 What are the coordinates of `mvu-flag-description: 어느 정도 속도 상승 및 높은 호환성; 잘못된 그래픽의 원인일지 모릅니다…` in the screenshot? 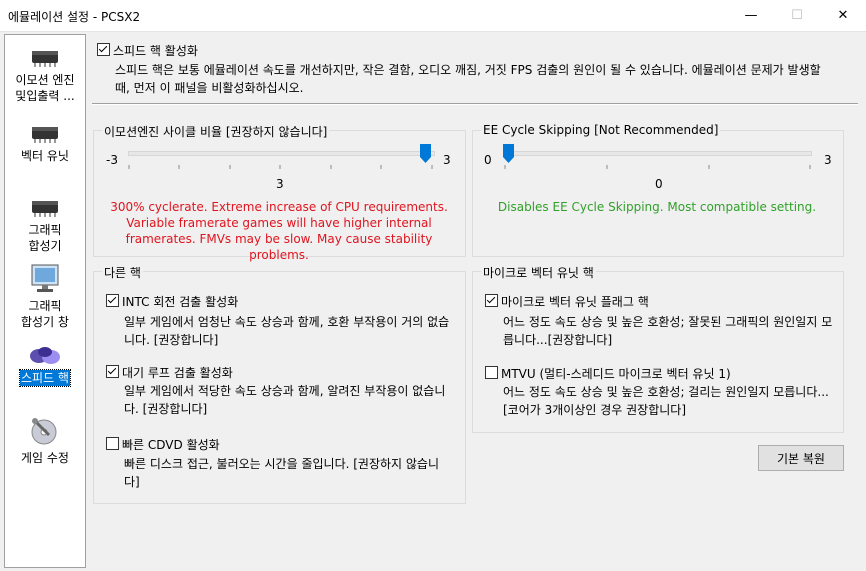 It's located at (668, 331).